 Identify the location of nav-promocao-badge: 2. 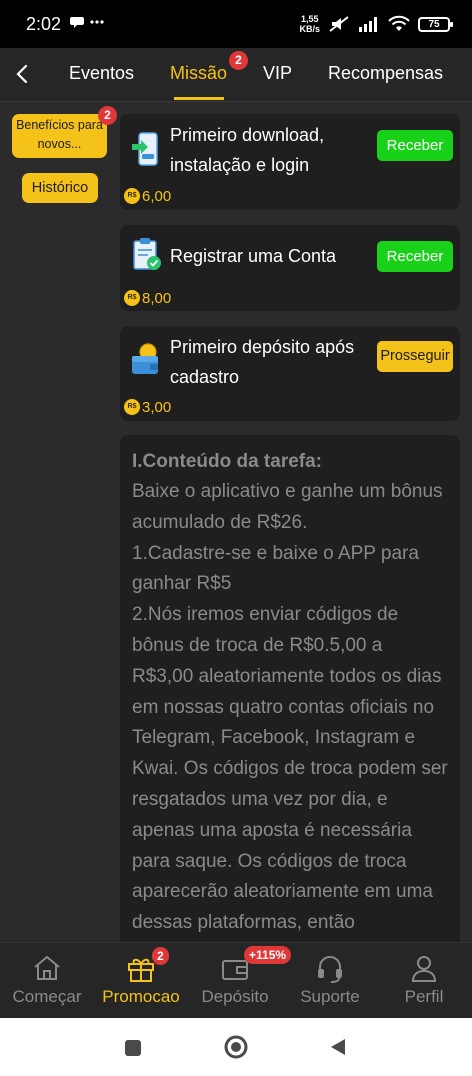
(160, 956).